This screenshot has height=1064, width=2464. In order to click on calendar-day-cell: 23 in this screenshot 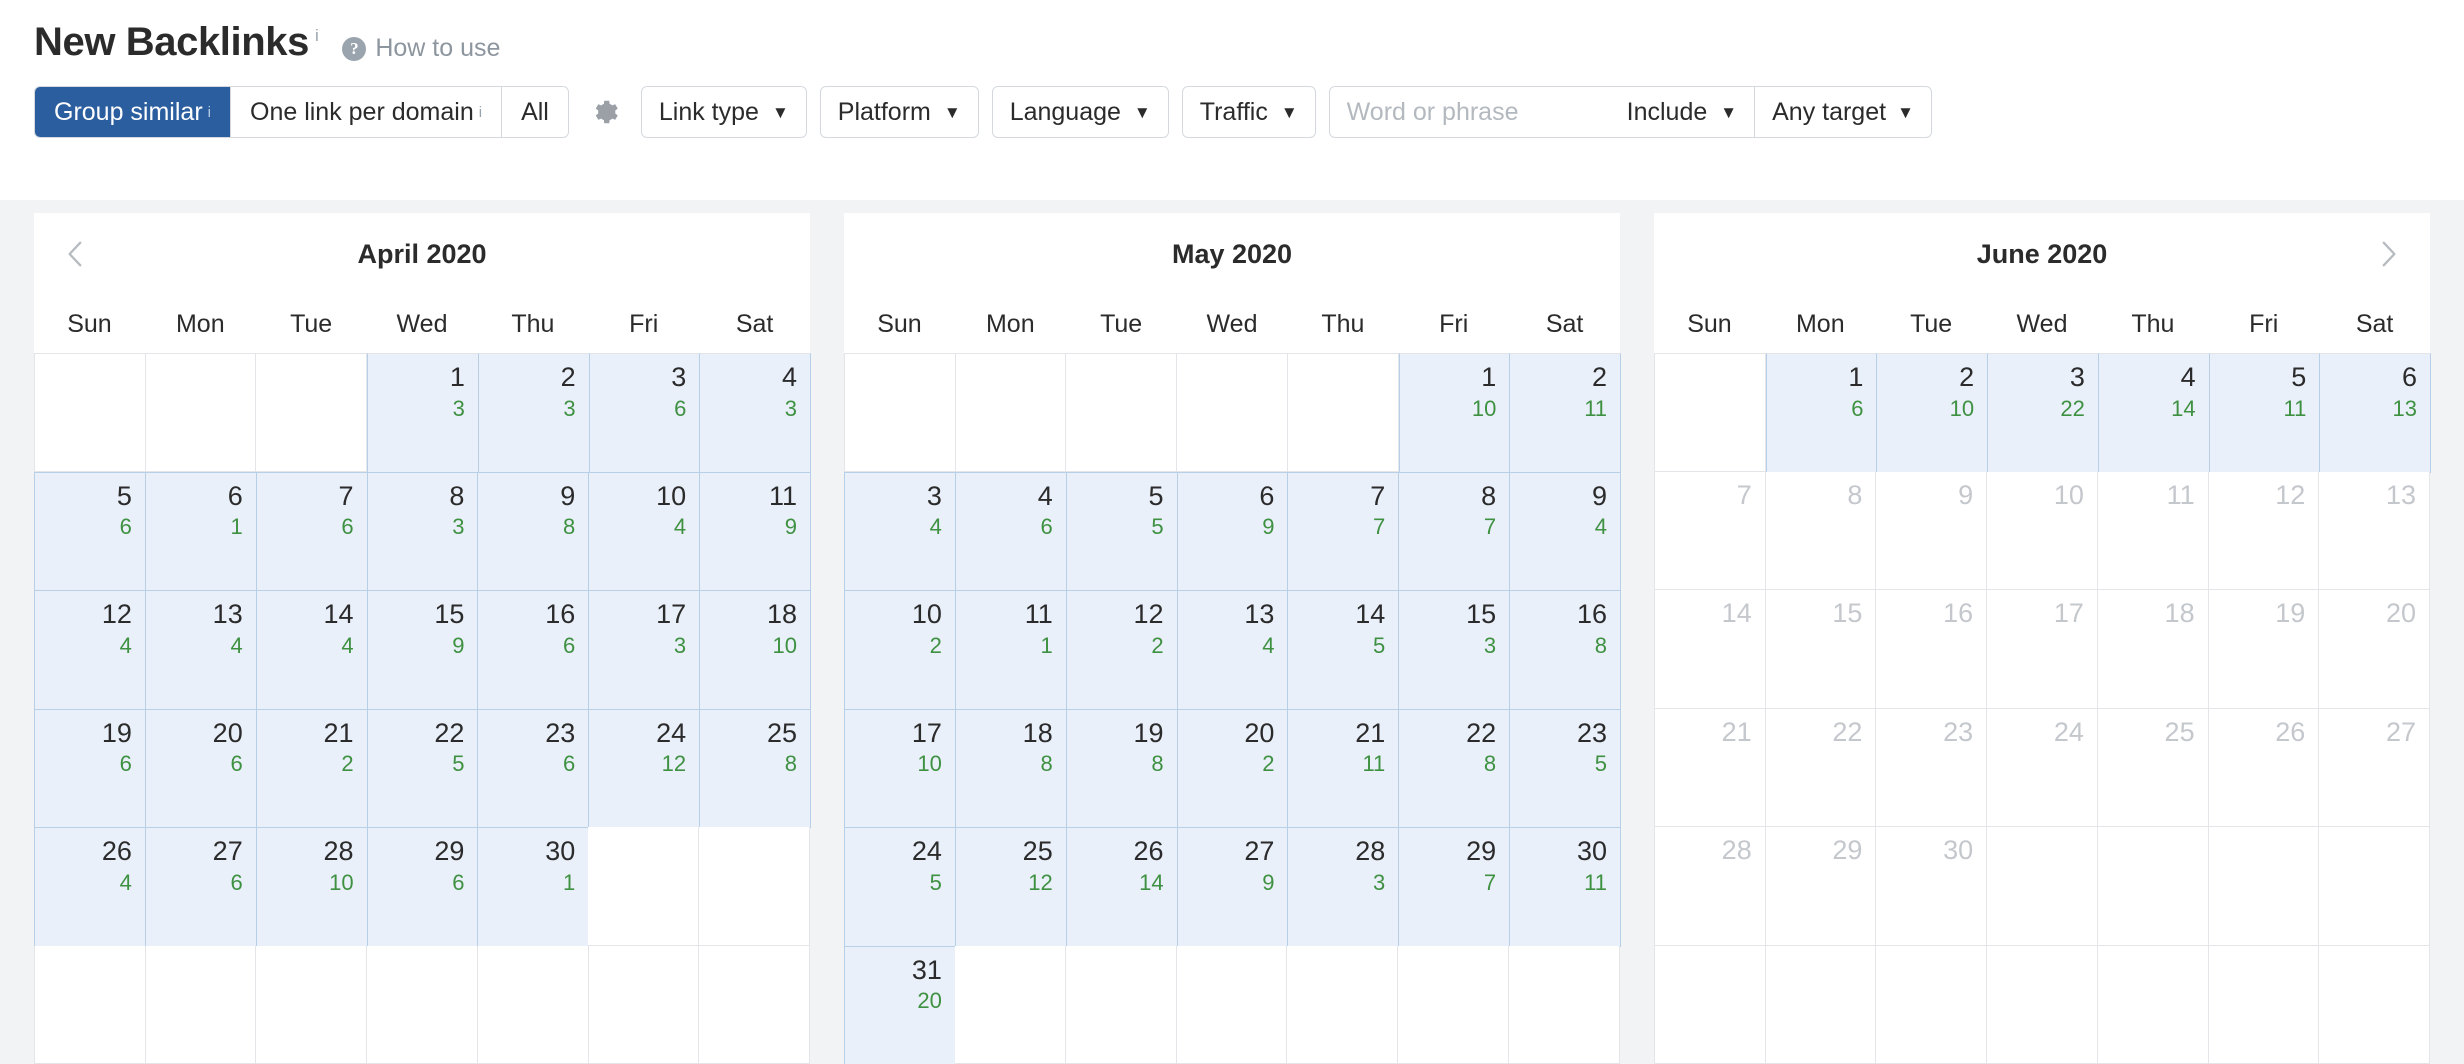, I will do `click(533, 413)`.